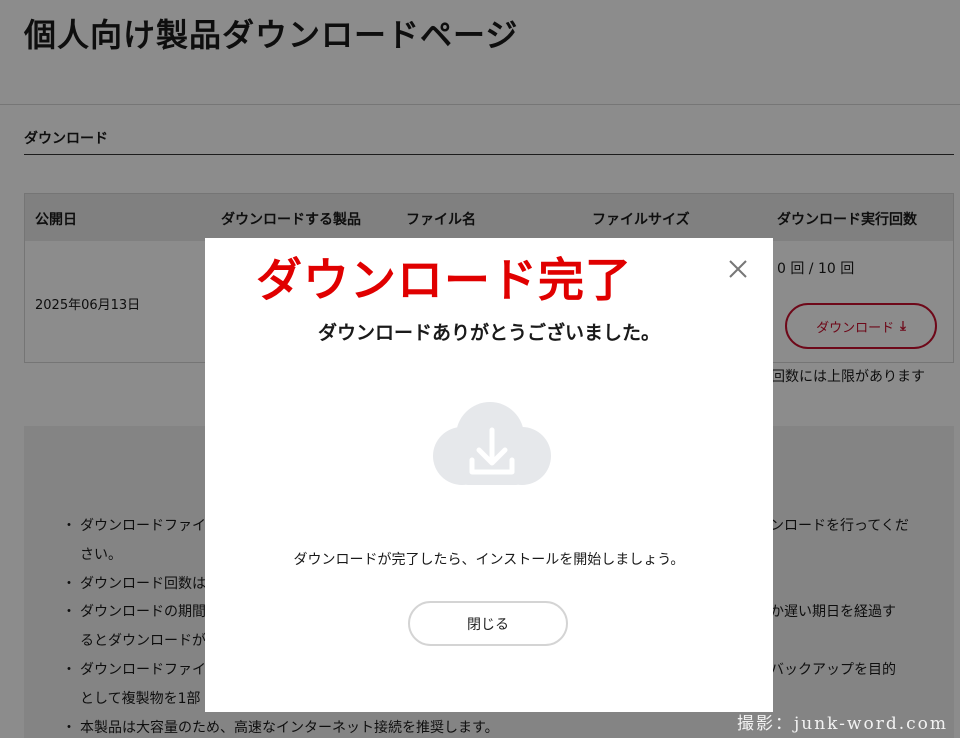  Describe the element at coordinates (842, 724) in the screenshot. I see `photo-watermark: 撮影：junk-word.com` at that location.